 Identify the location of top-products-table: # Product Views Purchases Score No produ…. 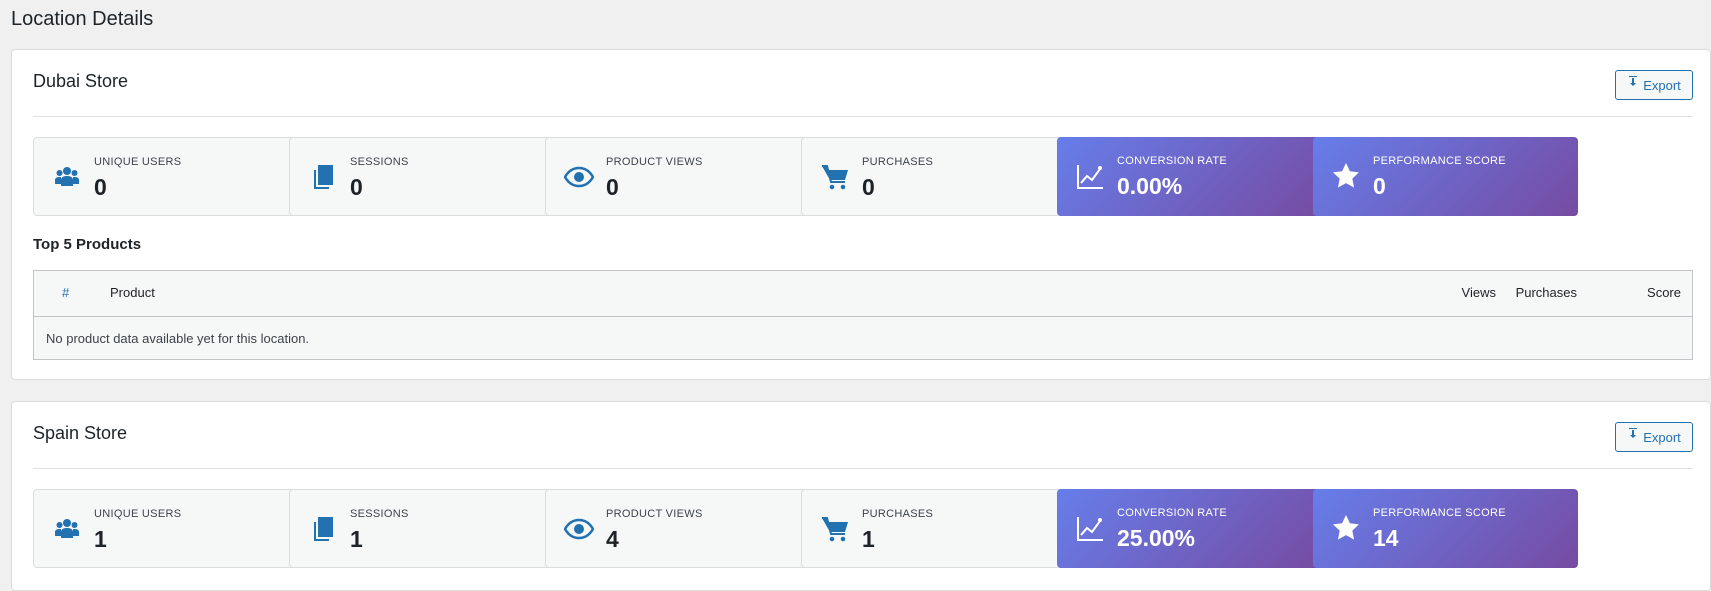
(863, 315).